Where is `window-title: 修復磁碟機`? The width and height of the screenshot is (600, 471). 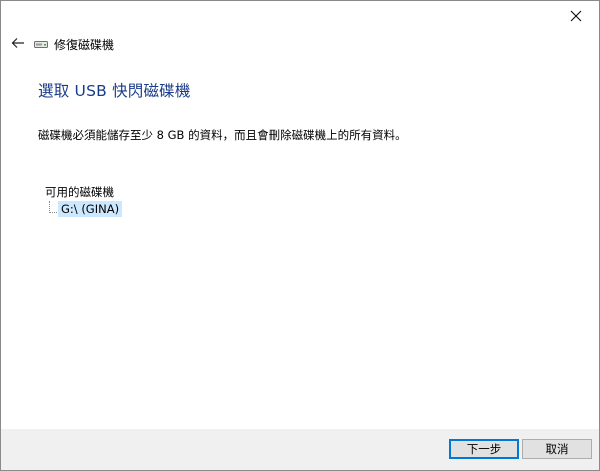
window-title: 修復磁碟機 is located at coordinates (84, 44).